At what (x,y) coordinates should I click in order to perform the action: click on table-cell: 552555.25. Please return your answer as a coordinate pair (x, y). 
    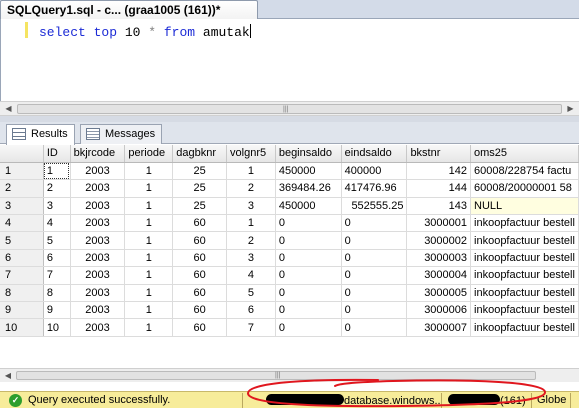
    Looking at the image, I should click on (374, 206).